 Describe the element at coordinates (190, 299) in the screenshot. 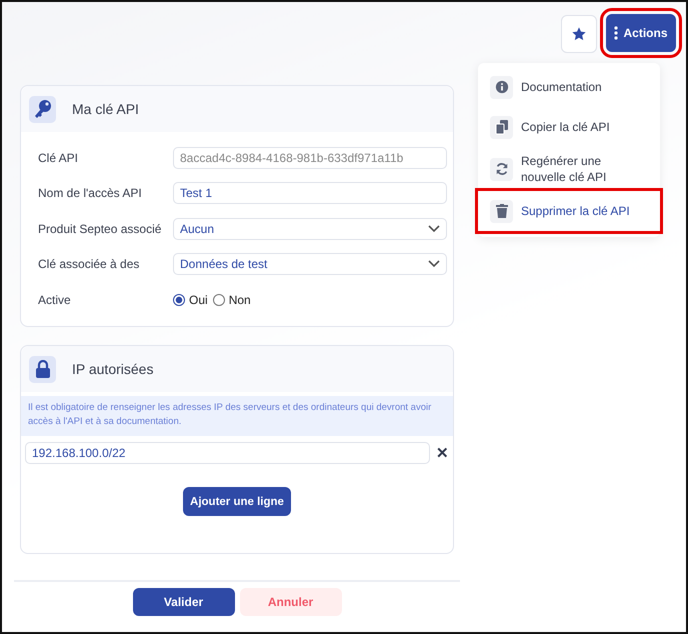

I see `radio-option: Oui` at that location.